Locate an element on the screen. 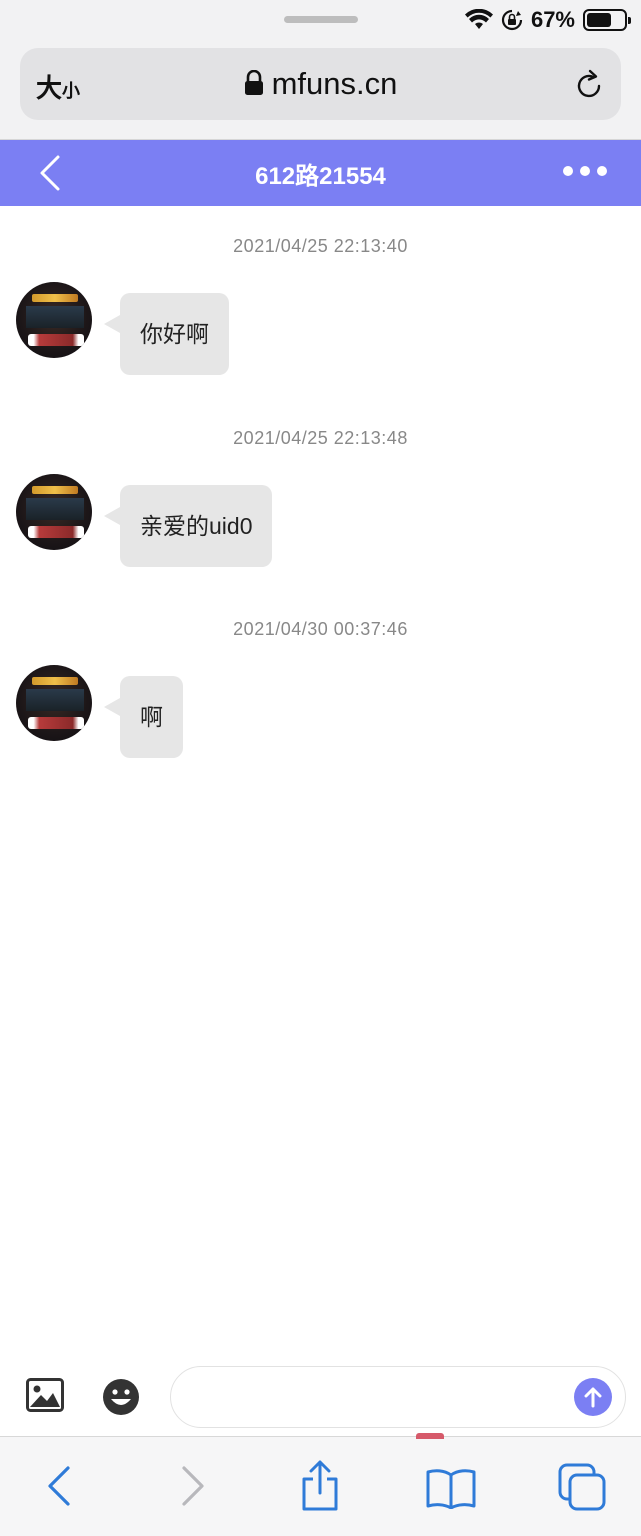 Image resolution: width=641 pixels, height=1536 pixels. image-icon is located at coordinates (45, 1395).